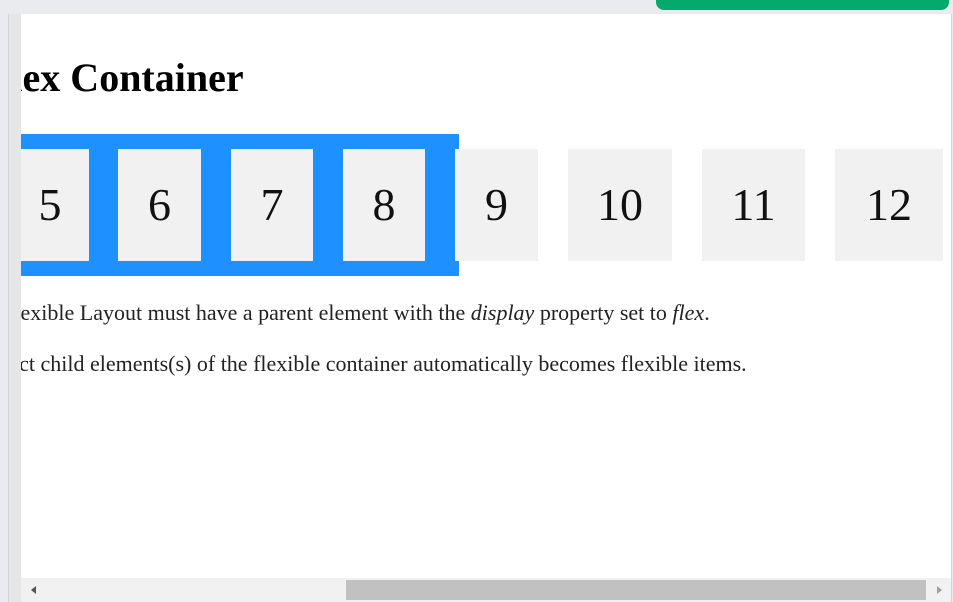  I want to click on flex-item: 11, so click(753, 205).